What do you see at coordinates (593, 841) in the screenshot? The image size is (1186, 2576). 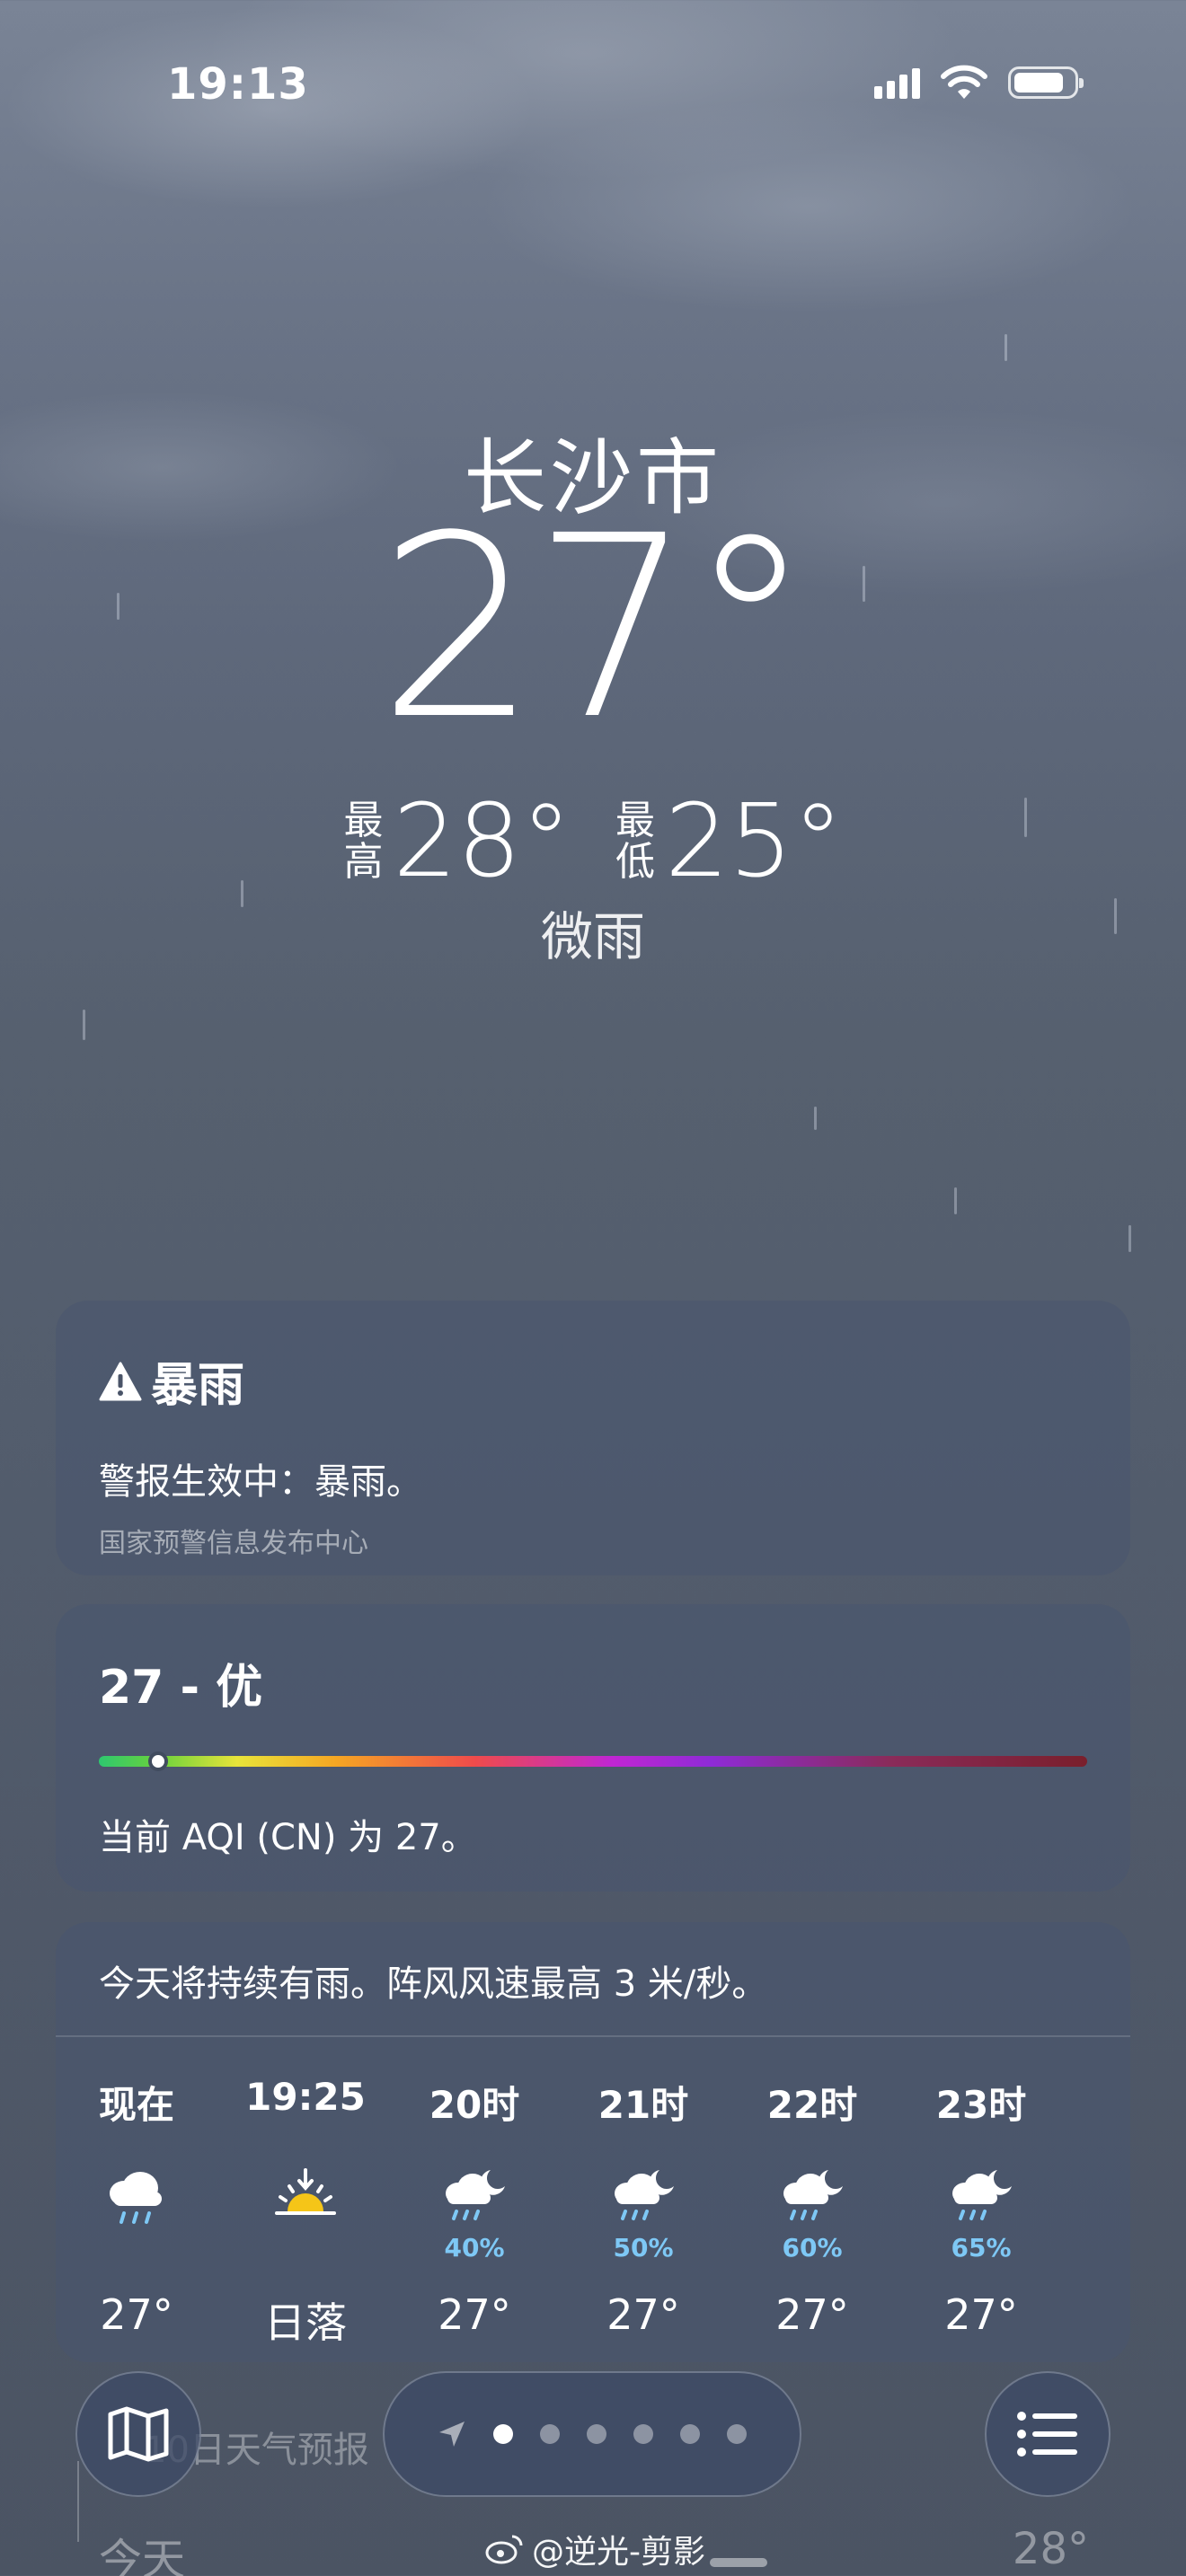 I see `high-low-temps: 最高 28° 最低 25°` at bounding box center [593, 841].